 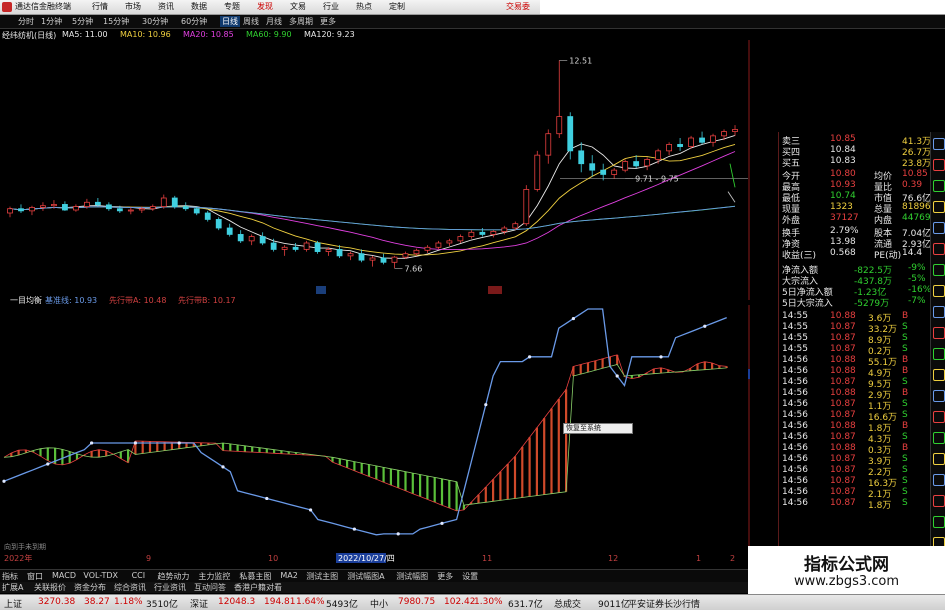 What do you see at coordinates (912, 185) in the screenshot?
I see `quote-value: 0.39` at bounding box center [912, 185].